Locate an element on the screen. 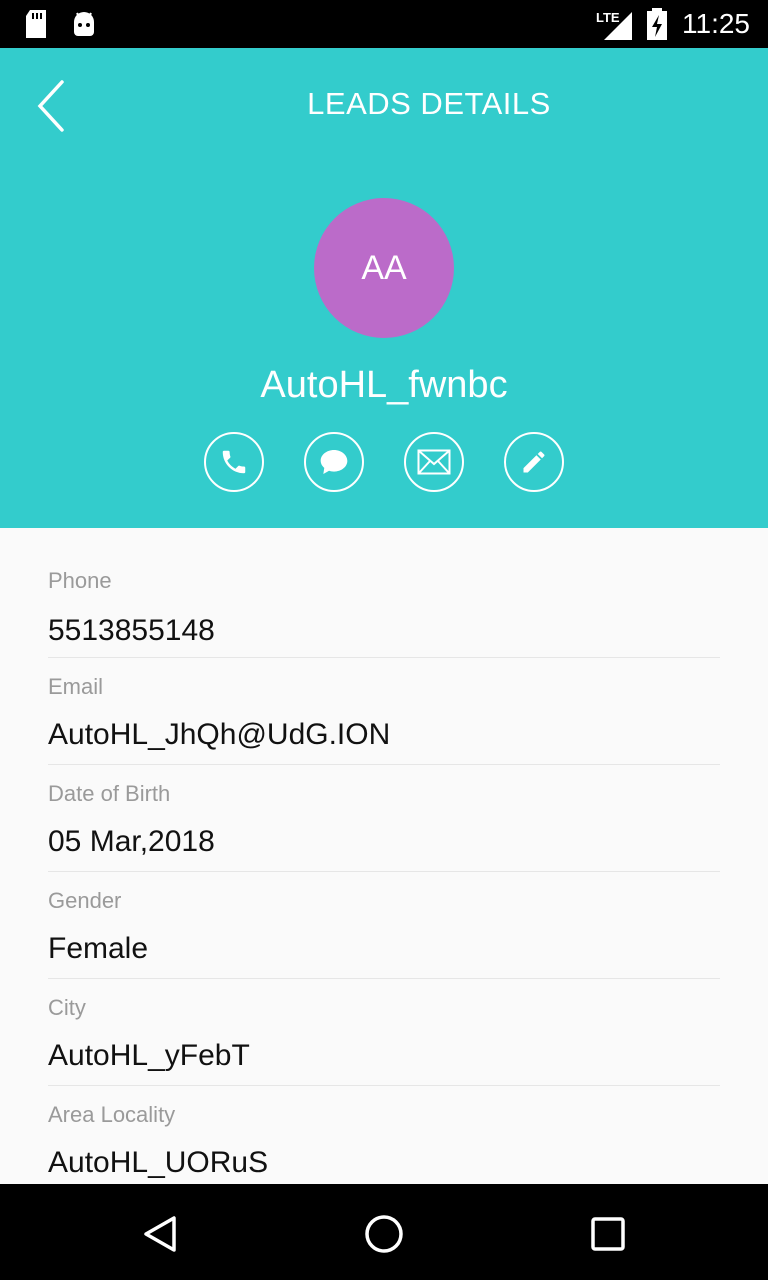  field-label: Date of Birth is located at coordinates (109, 793).